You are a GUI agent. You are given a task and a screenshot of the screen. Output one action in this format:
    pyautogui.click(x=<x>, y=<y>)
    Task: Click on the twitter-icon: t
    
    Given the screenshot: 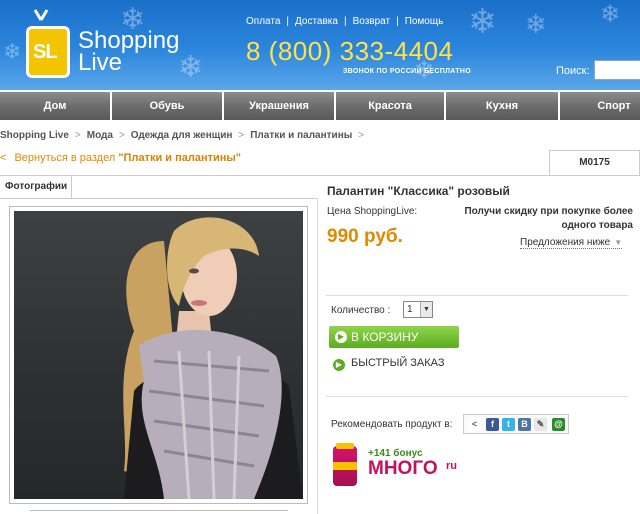 What is the action you would take?
    pyautogui.click(x=508, y=424)
    